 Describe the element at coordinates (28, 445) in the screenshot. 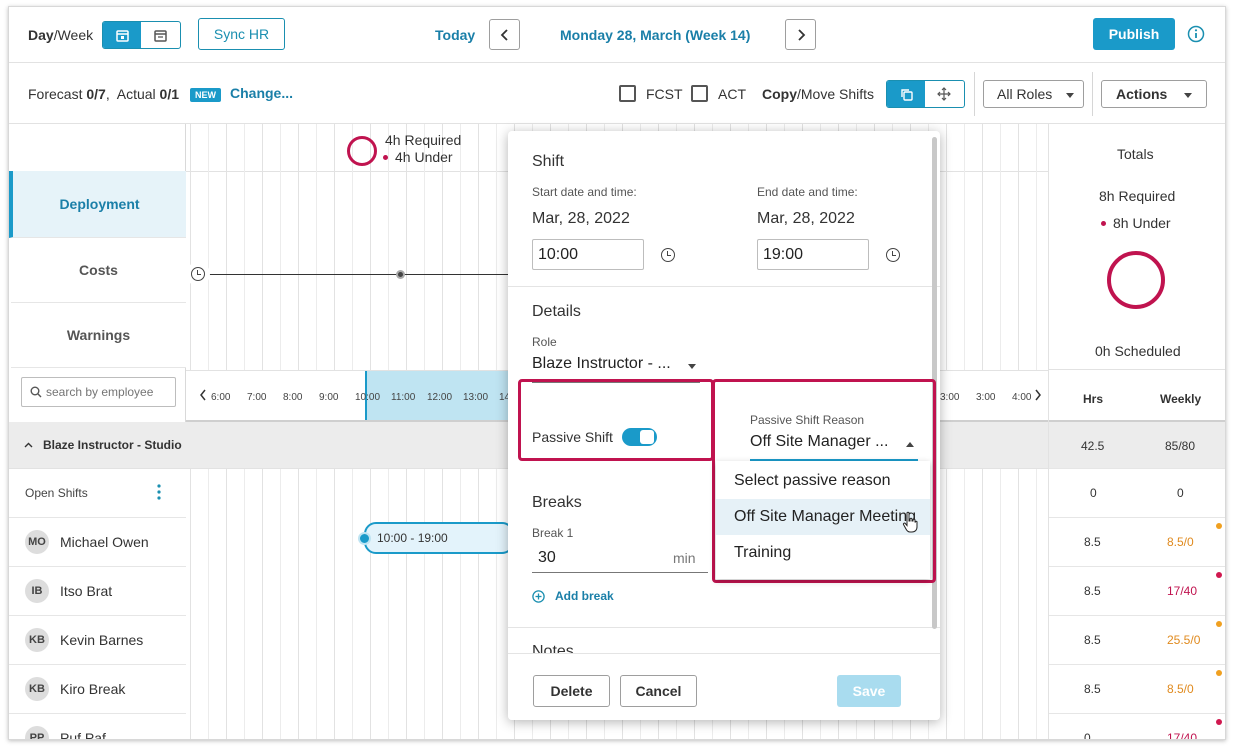

I see `chevron-up-icon` at that location.